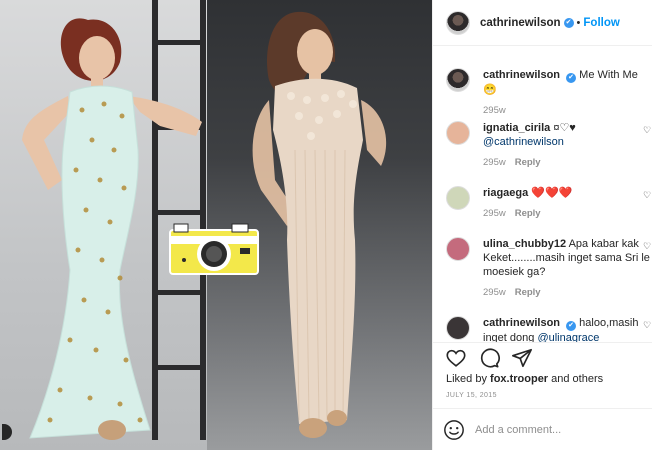 The image size is (652, 450). I want to click on post-date: JULY 15, 2015, so click(471, 395).